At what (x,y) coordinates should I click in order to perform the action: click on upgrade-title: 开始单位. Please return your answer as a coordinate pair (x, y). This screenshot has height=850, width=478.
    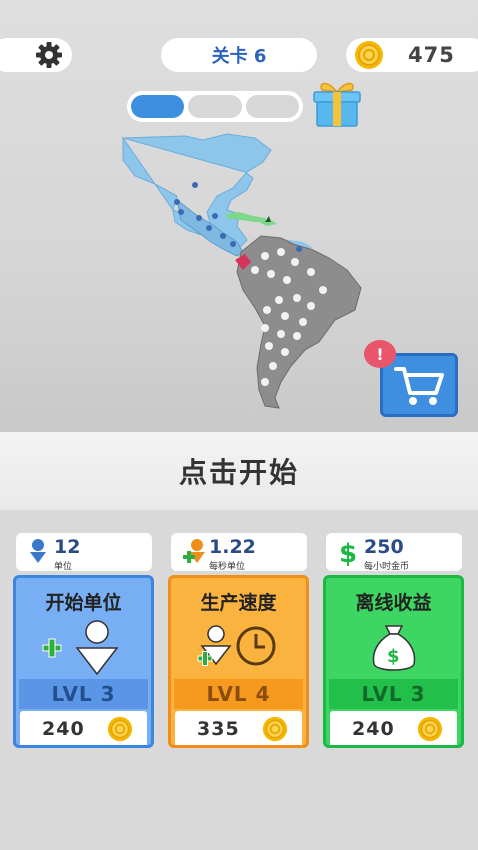
    Looking at the image, I should click on (83, 603).